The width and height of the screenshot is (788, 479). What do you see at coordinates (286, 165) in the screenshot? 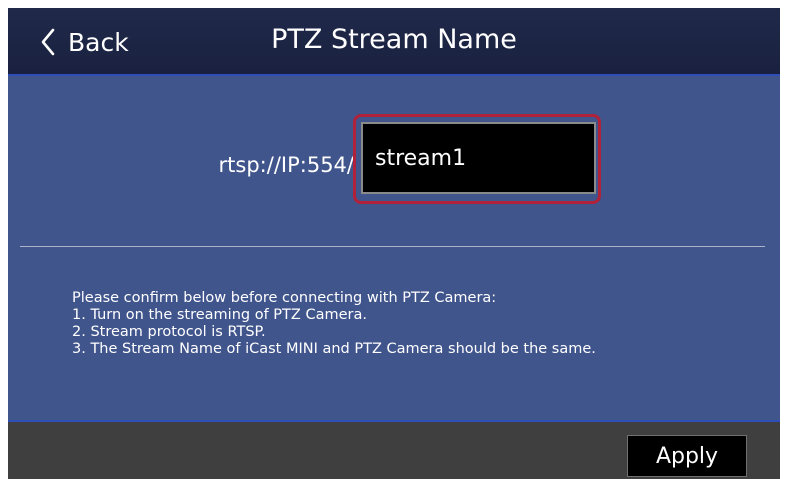
I see `rtsp-url-prefix: rtsp://IP:554/` at bounding box center [286, 165].